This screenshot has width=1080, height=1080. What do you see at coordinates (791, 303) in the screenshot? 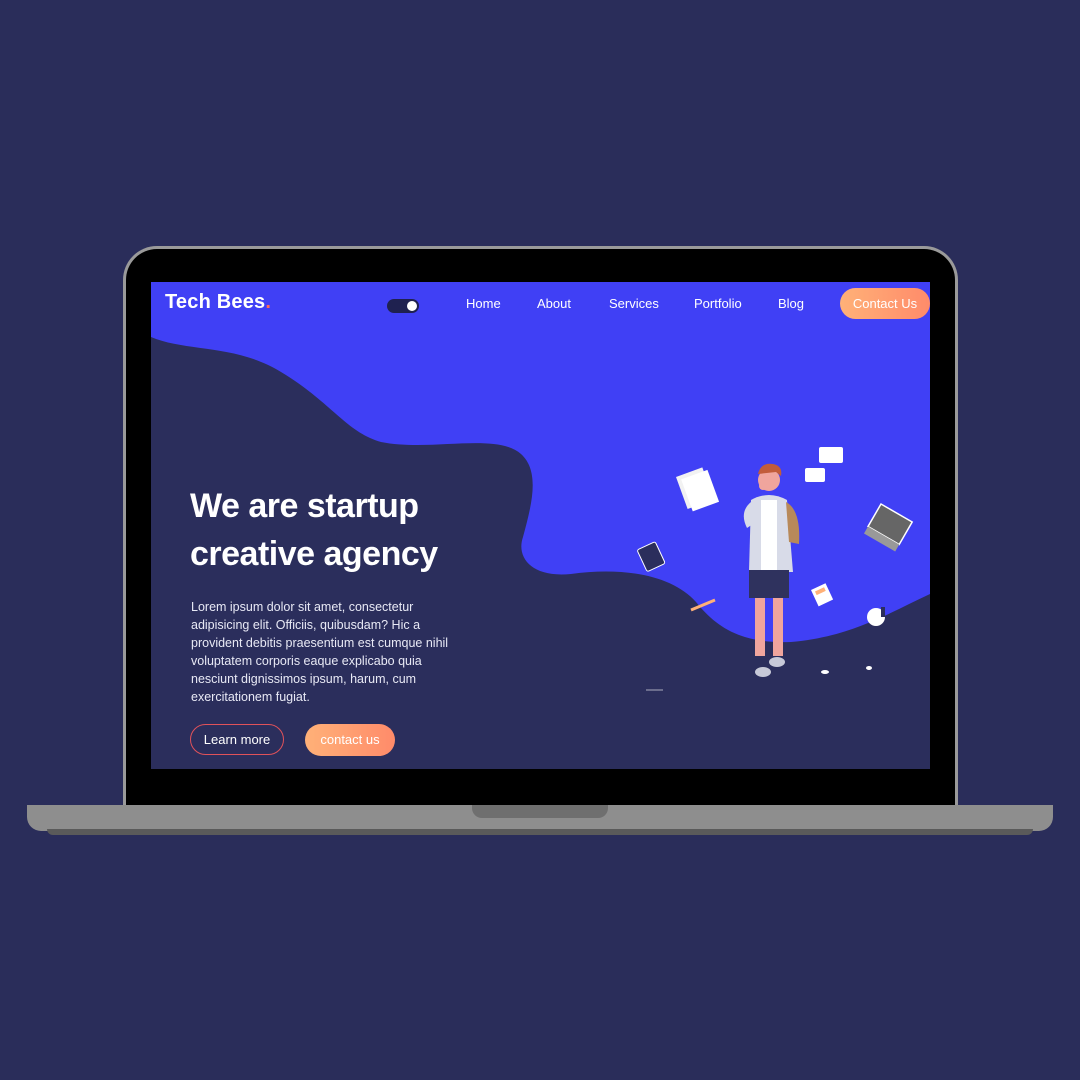
I see `nav-link-blog: Blog` at bounding box center [791, 303].